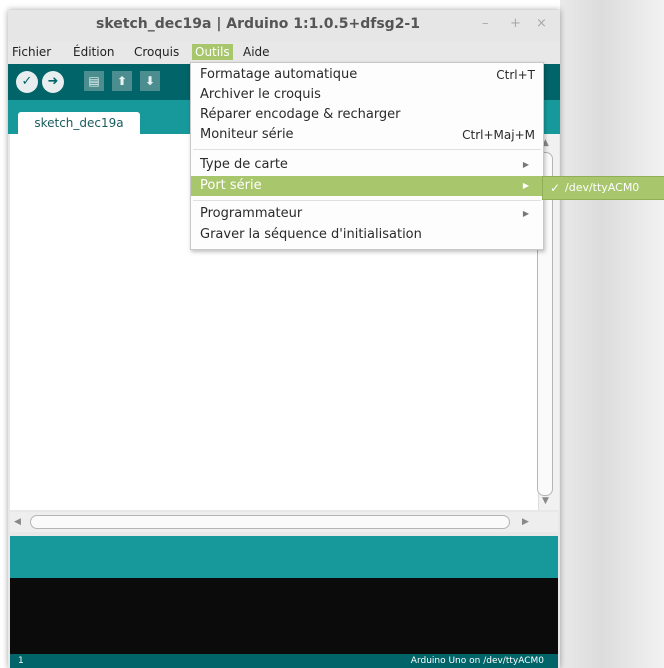 This screenshot has height=668, width=664. What do you see at coordinates (284, 557) in the screenshot?
I see `message-area` at bounding box center [284, 557].